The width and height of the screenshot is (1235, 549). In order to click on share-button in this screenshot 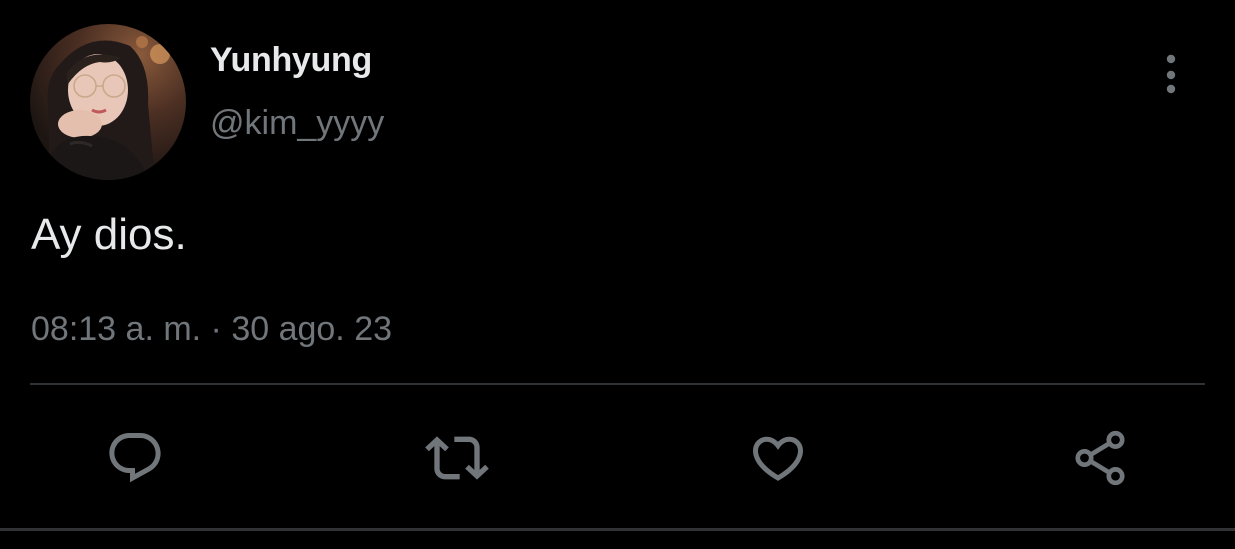, I will do `click(1100, 458)`.